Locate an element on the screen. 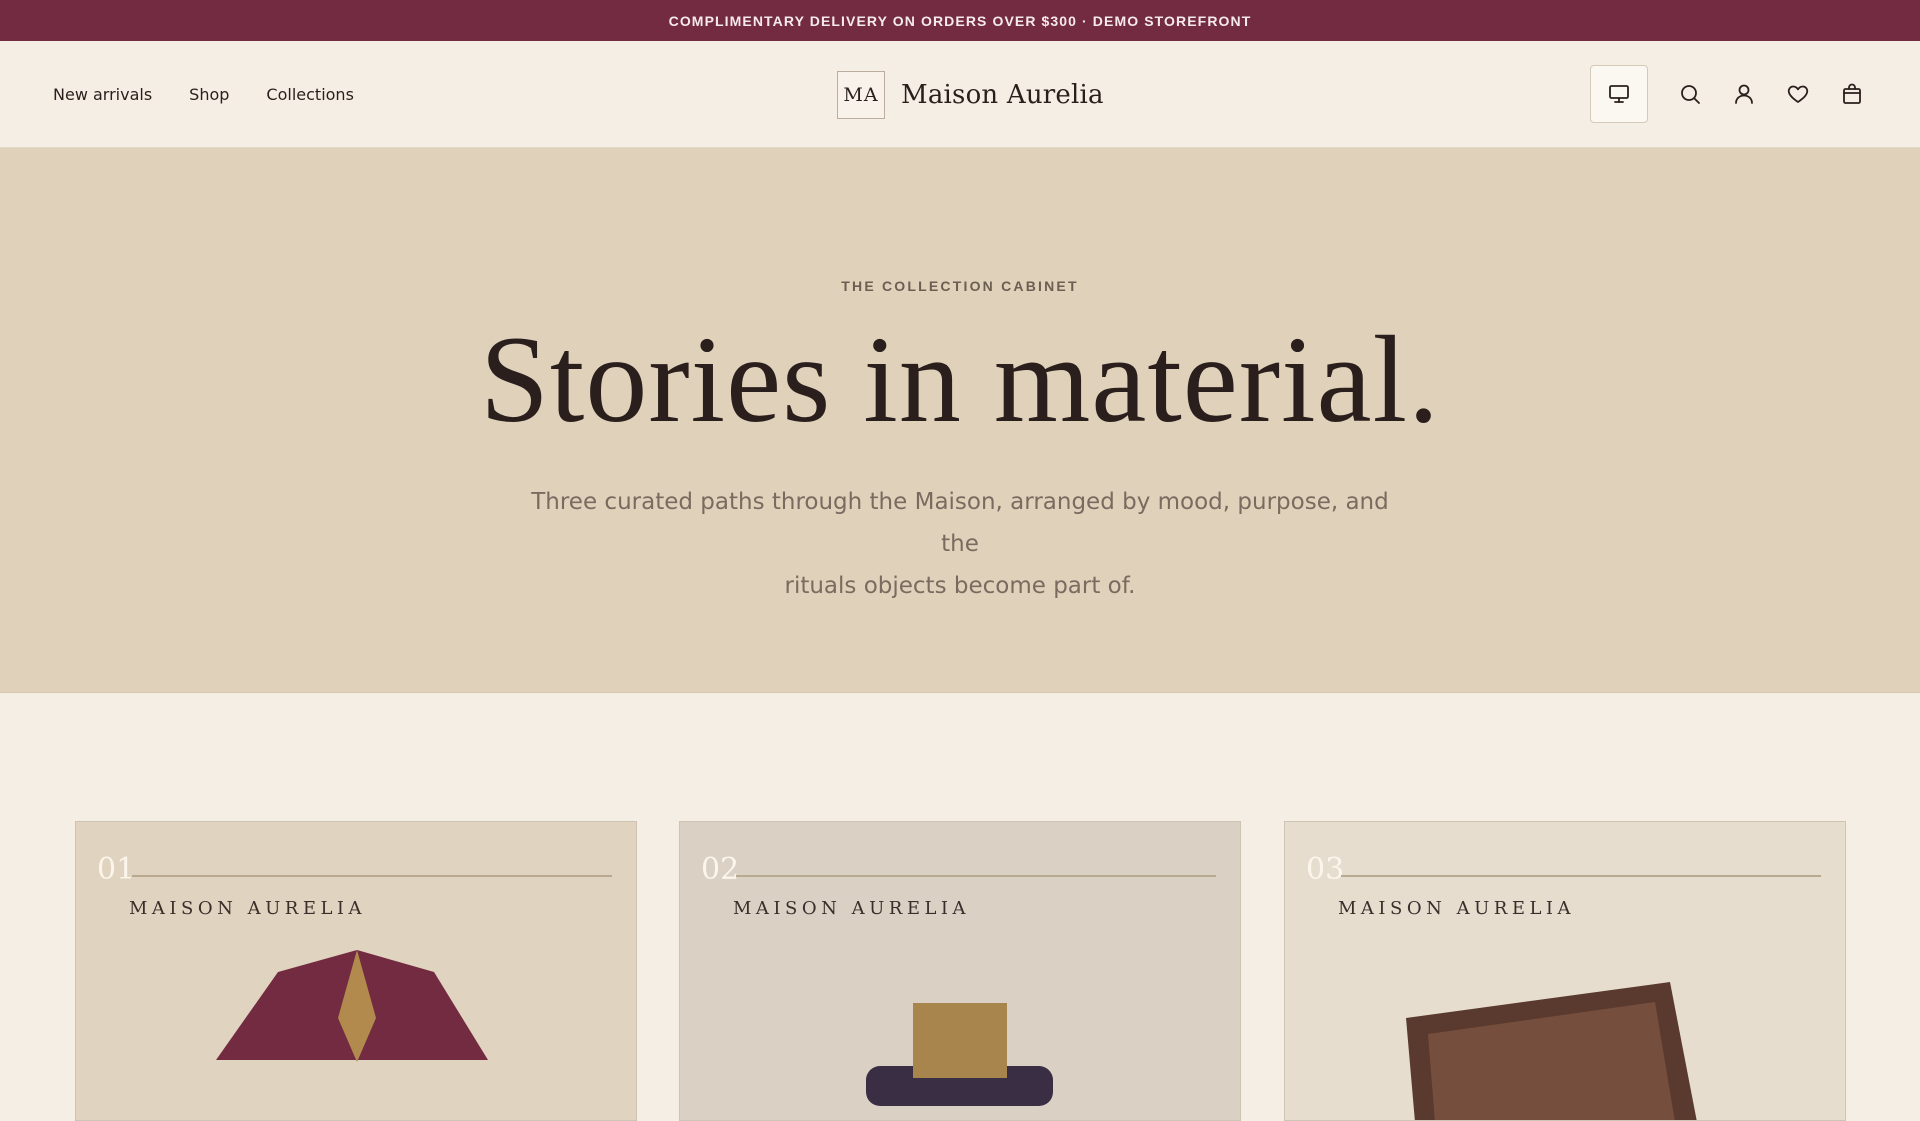 This screenshot has height=1121, width=1920. search-icon is located at coordinates (1690, 94).